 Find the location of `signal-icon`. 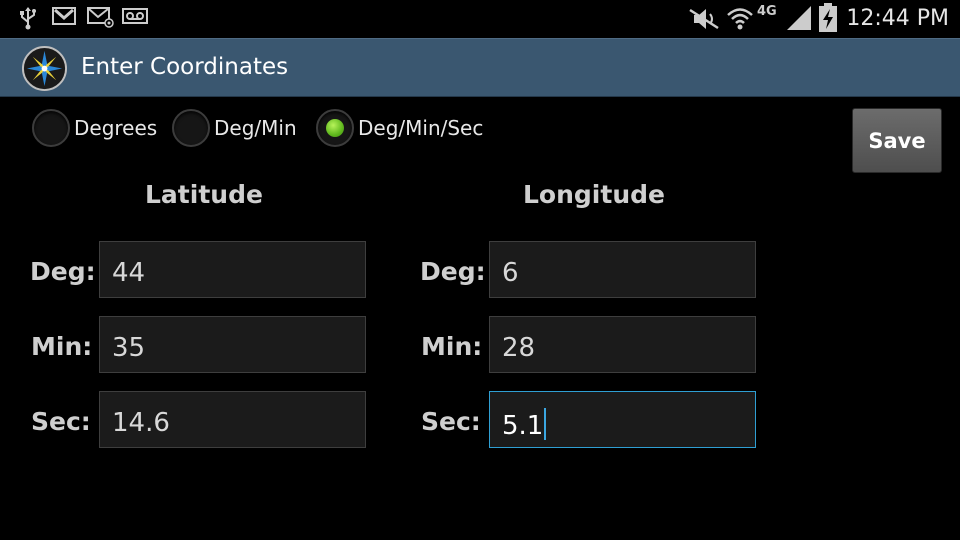

signal-icon is located at coordinates (799, 18).